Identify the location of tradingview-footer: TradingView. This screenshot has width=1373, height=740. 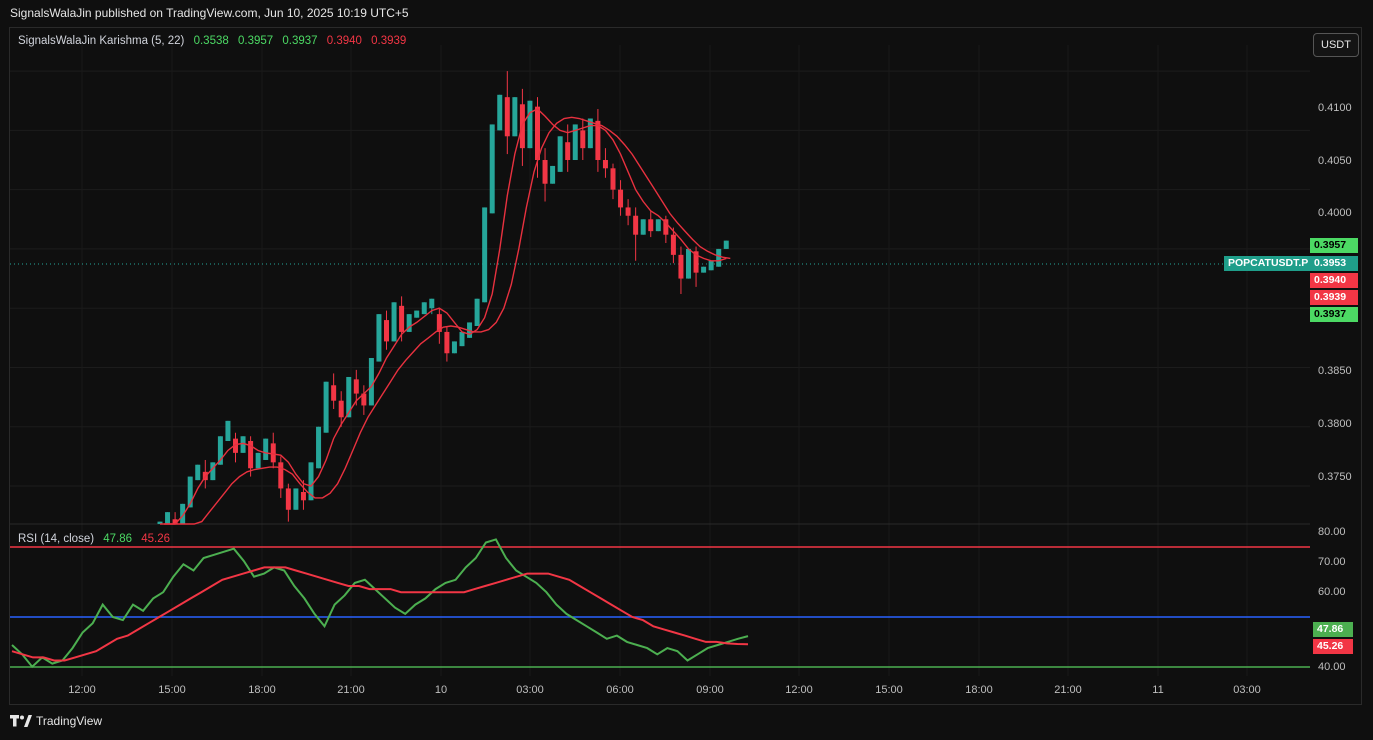
(56, 721).